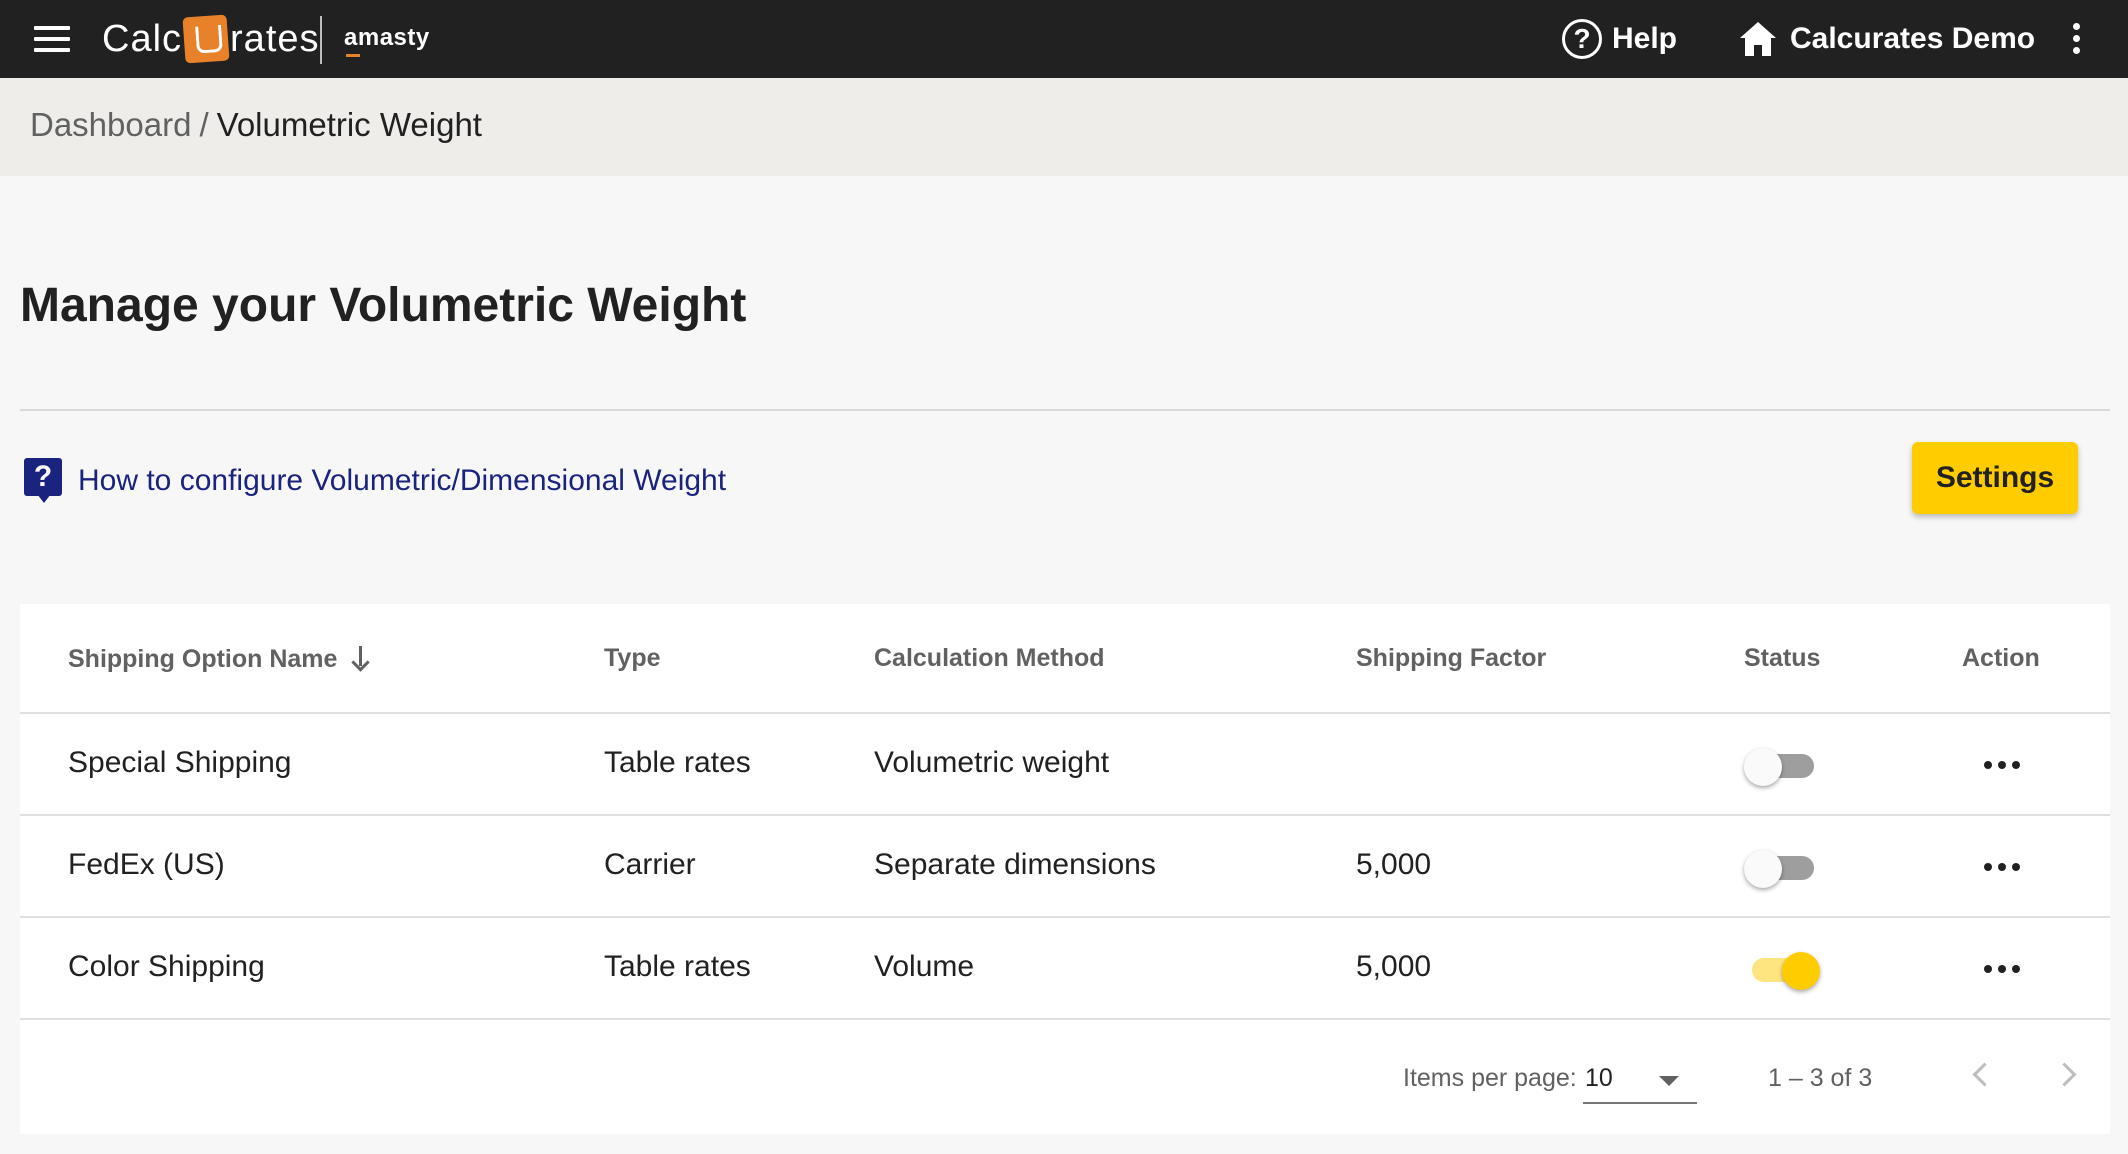 Image resolution: width=2128 pixels, height=1154 pixels. Describe the element at coordinates (1913, 38) in the screenshot. I see `store-label: Calcurates Demo` at that location.